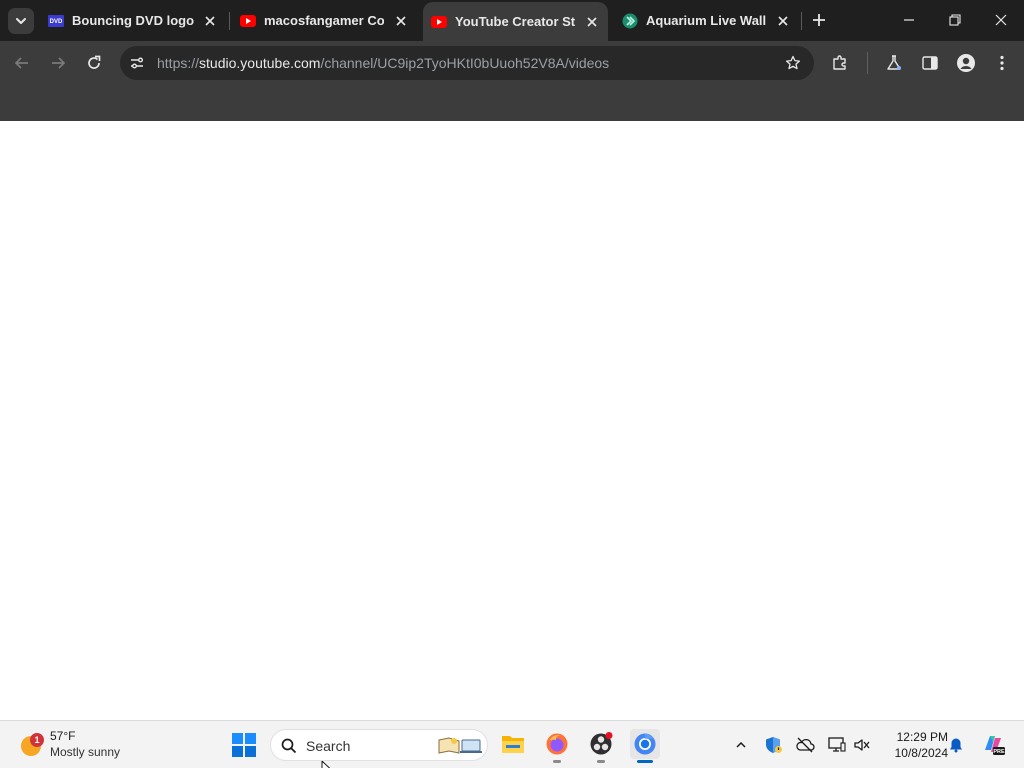 This screenshot has width=1024, height=768. Describe the element at coordinates (260, 63) in the screenshot. I see `url-host: studio.youtube.com` at that location.